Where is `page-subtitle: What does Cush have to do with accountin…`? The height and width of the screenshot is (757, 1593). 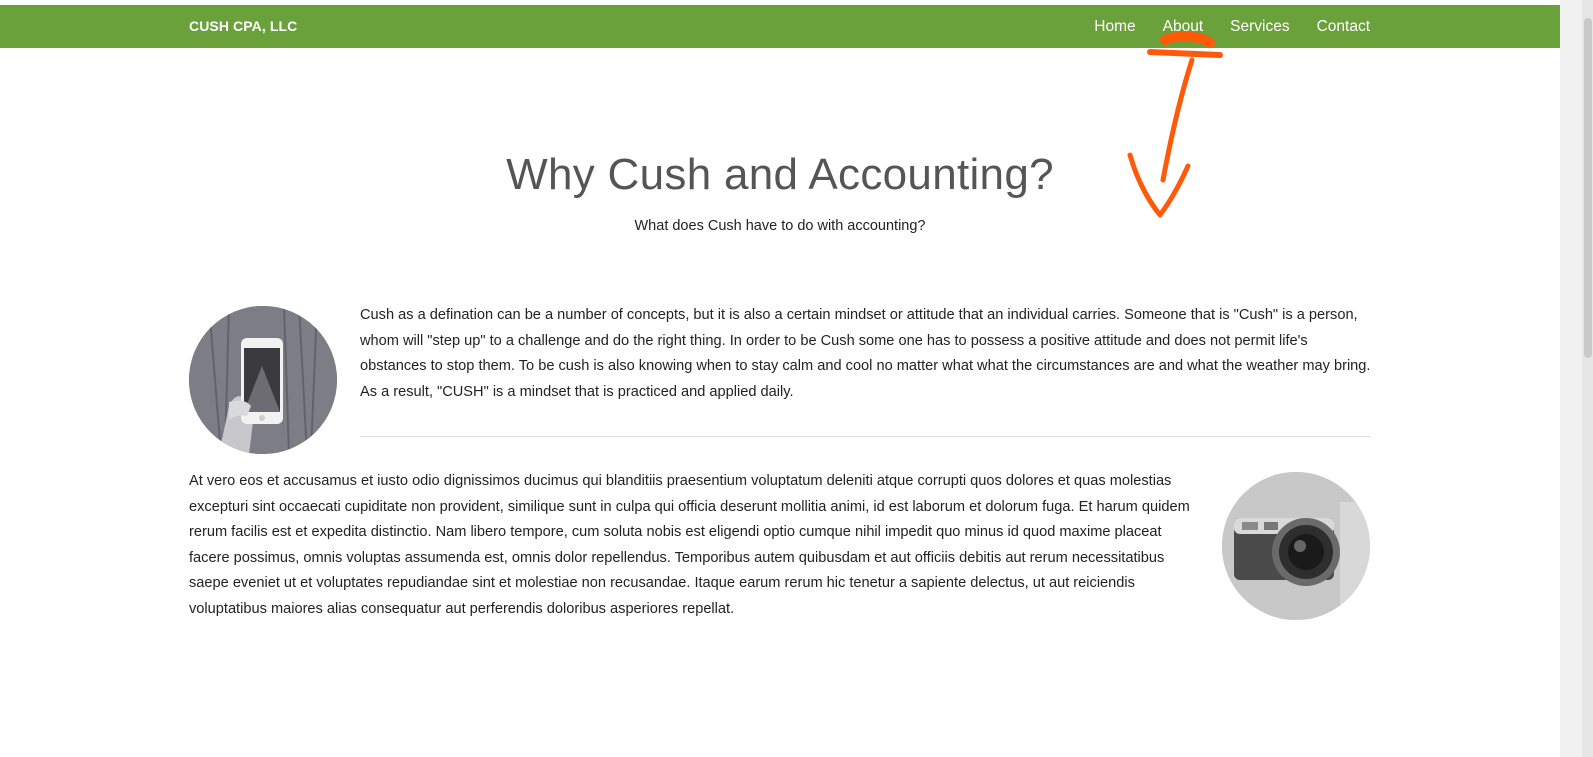 page-subtitle: What does Cush have to do with accountin… is located at coordinates (780, 226).